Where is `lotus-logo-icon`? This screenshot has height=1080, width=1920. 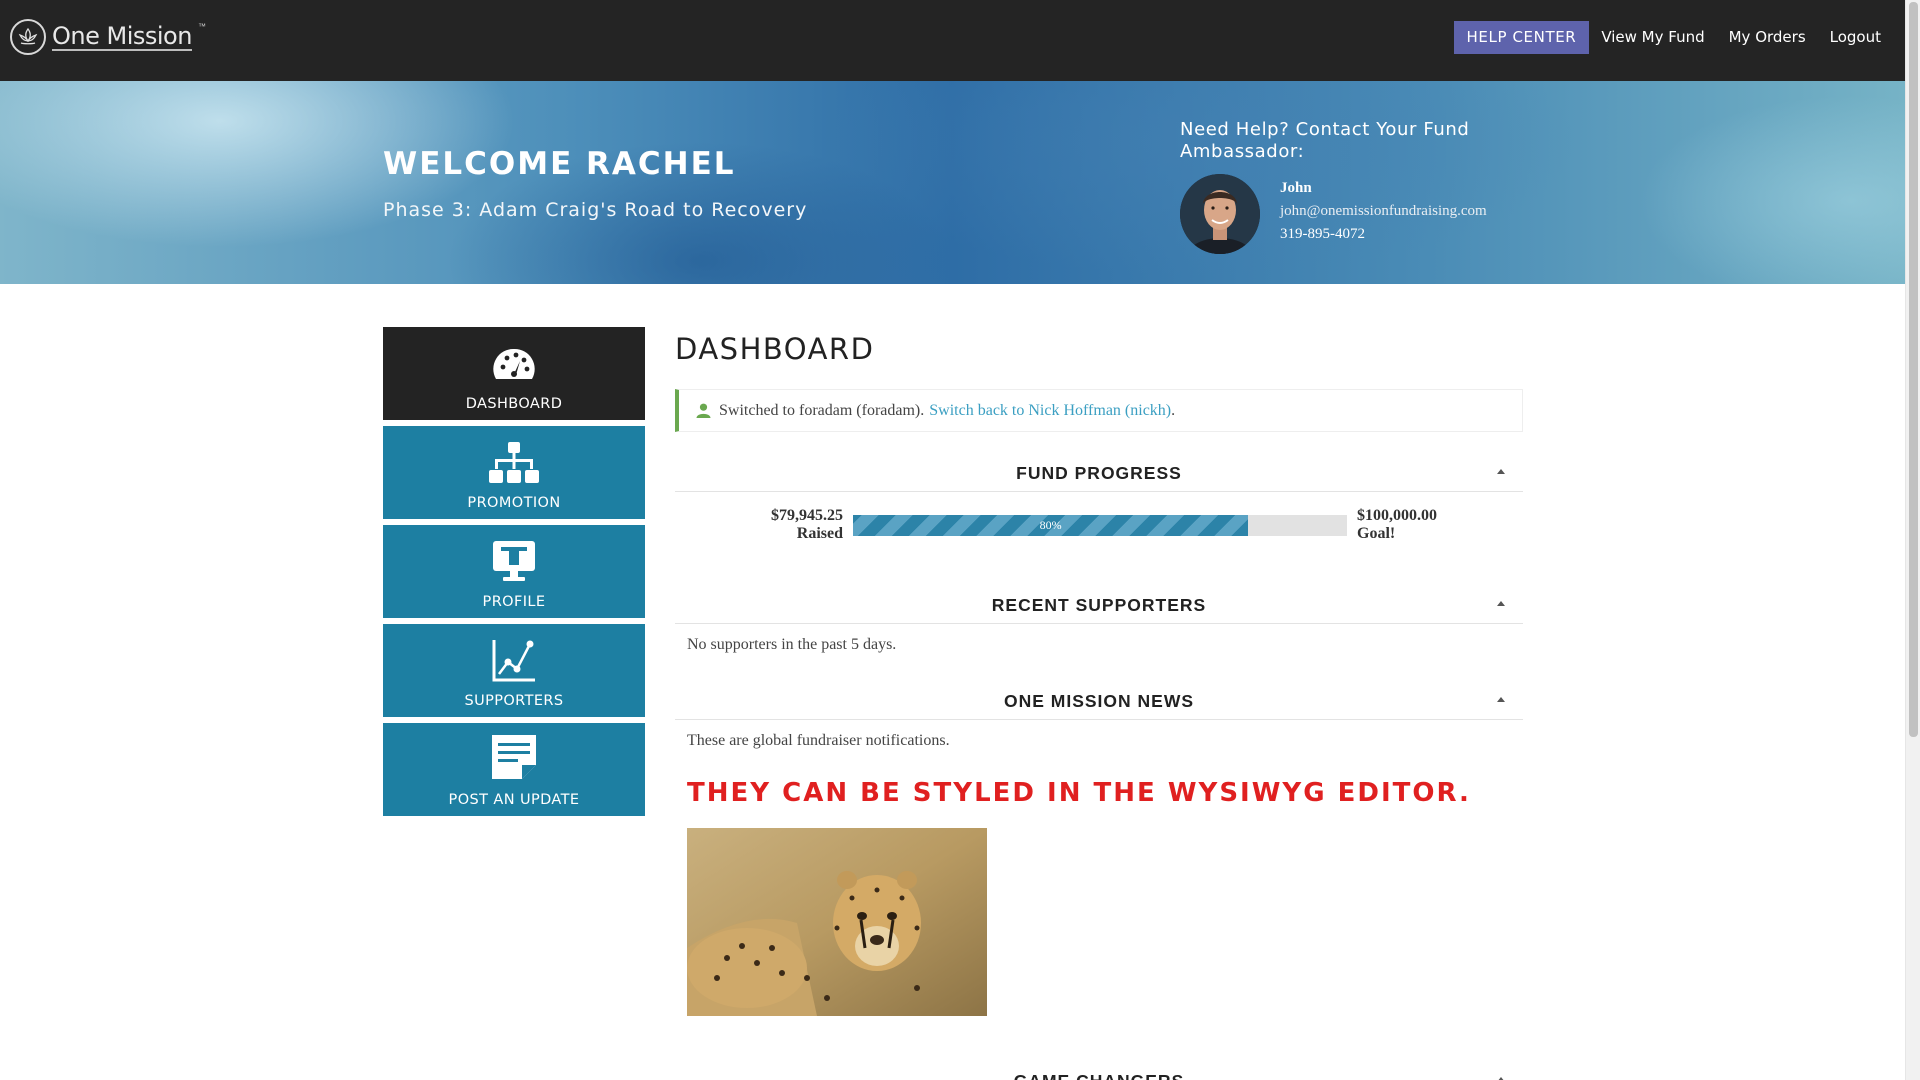 lotus-logo-icon is located at coordinates (28, 37).